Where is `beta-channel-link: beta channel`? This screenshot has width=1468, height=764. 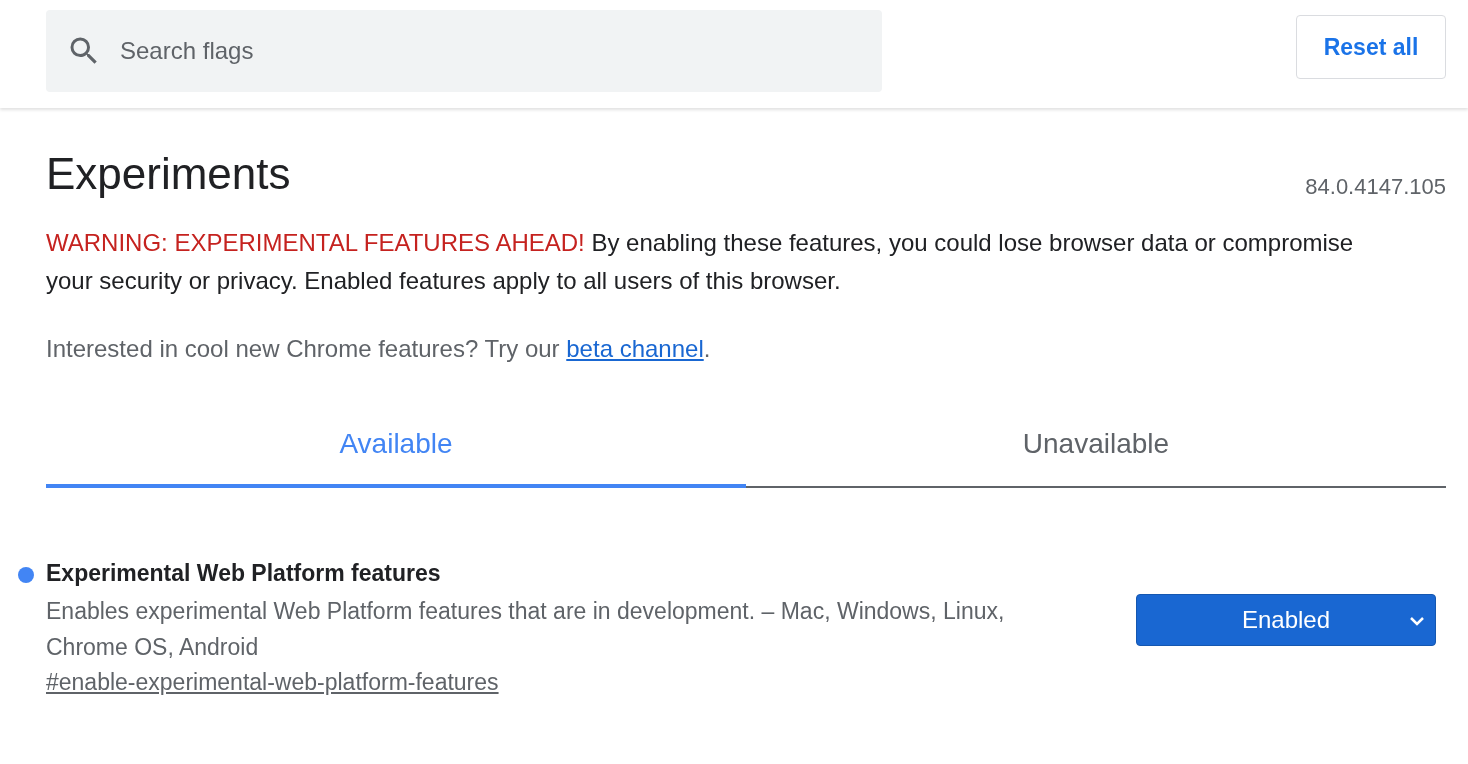 beta-channel-link: beta channel is located at coordinates (635, 348).